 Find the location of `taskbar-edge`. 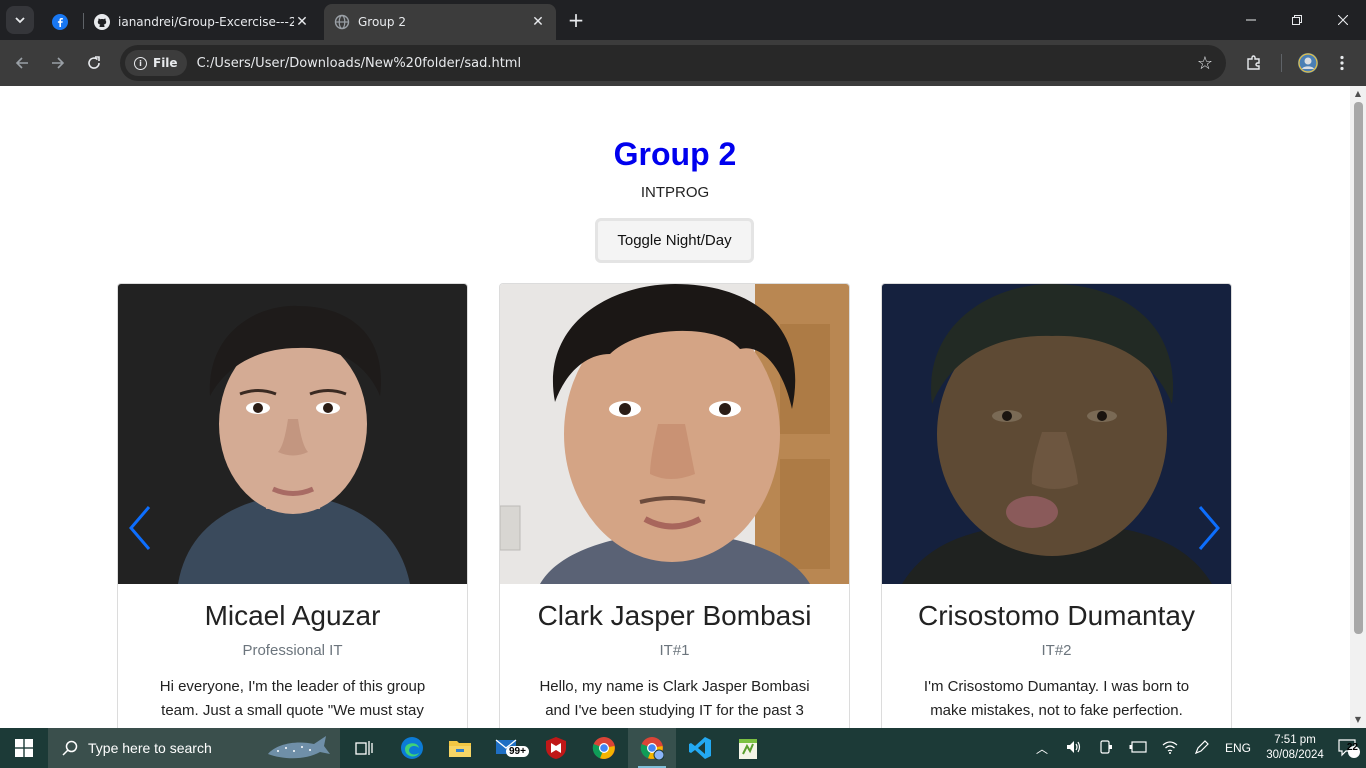

taskbar-edge is located at coordinates (412, 748).